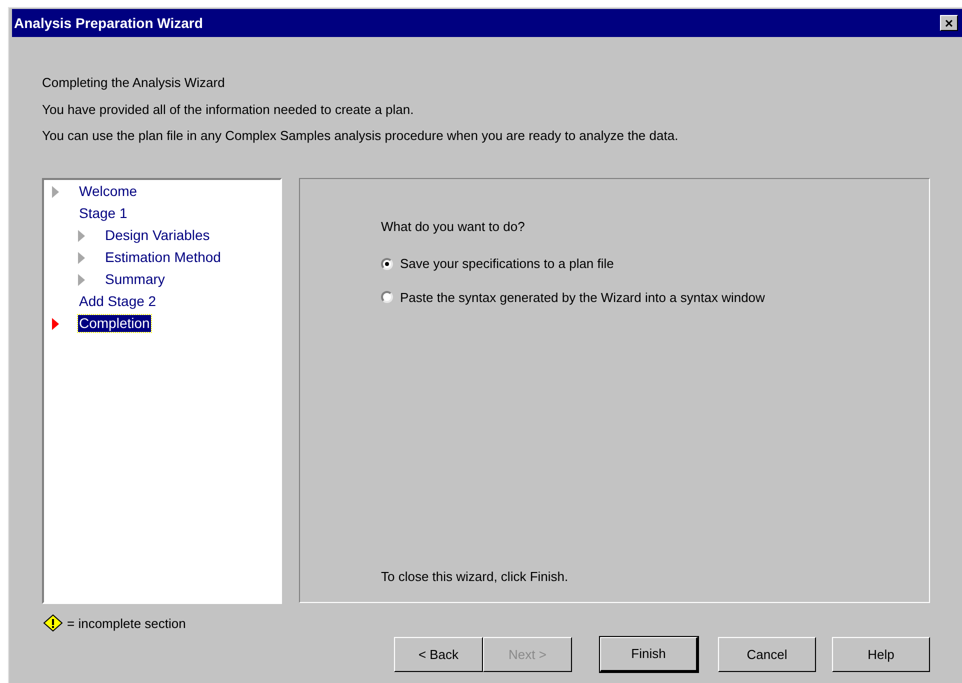 The width and height of the screenshot is (962, 683). Describe the element at coordinates (114, 323) in the screenshot. I see `step-item: Completion` at that location.